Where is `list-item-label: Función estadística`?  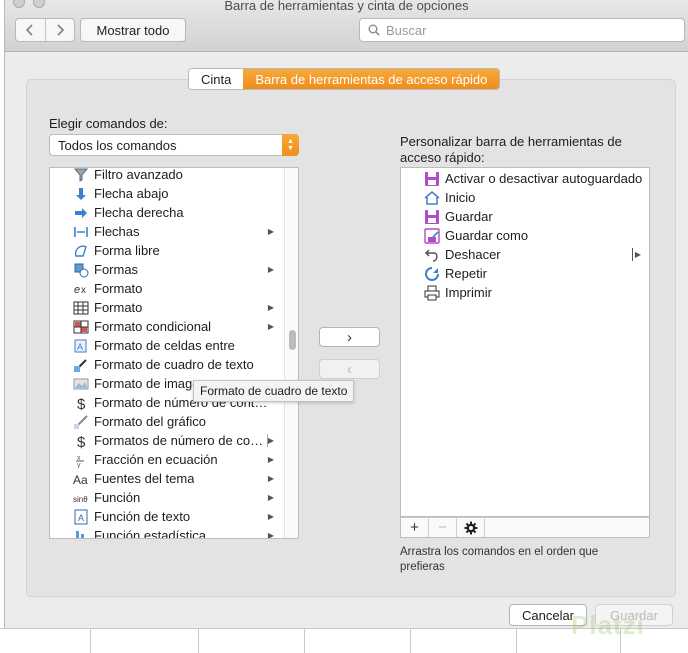 list-item-label: Función estadística is located at coordinates (150, 533).